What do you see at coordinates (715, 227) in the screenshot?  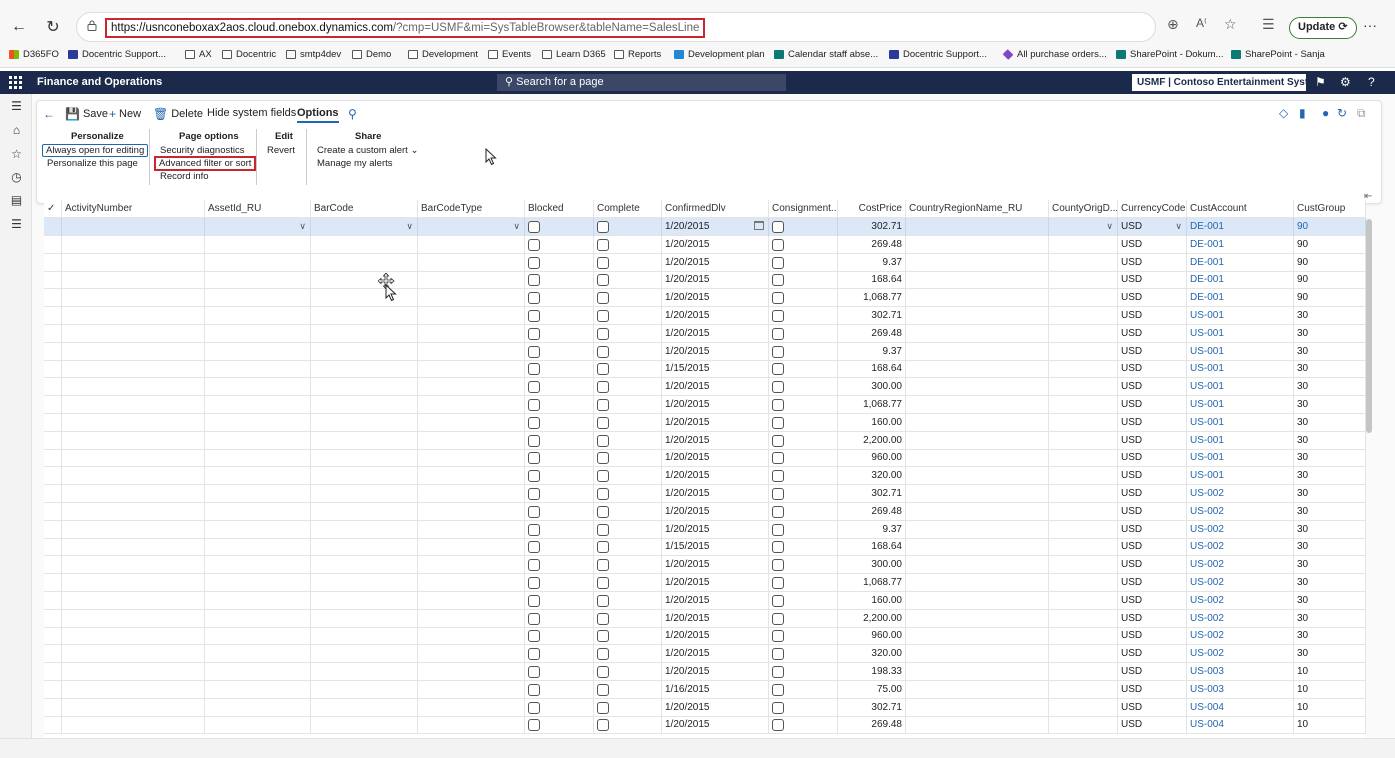 I see `confirmed-delivery-date: 1/20/2015` at bounding box center [715, 227].